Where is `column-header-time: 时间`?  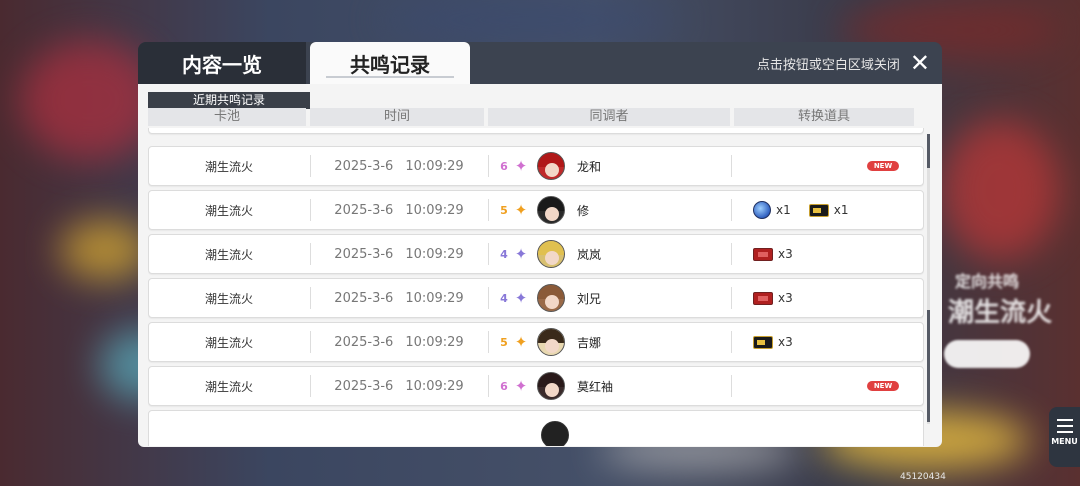
column-header-time: 时间 is located at coordinates (397, 117).